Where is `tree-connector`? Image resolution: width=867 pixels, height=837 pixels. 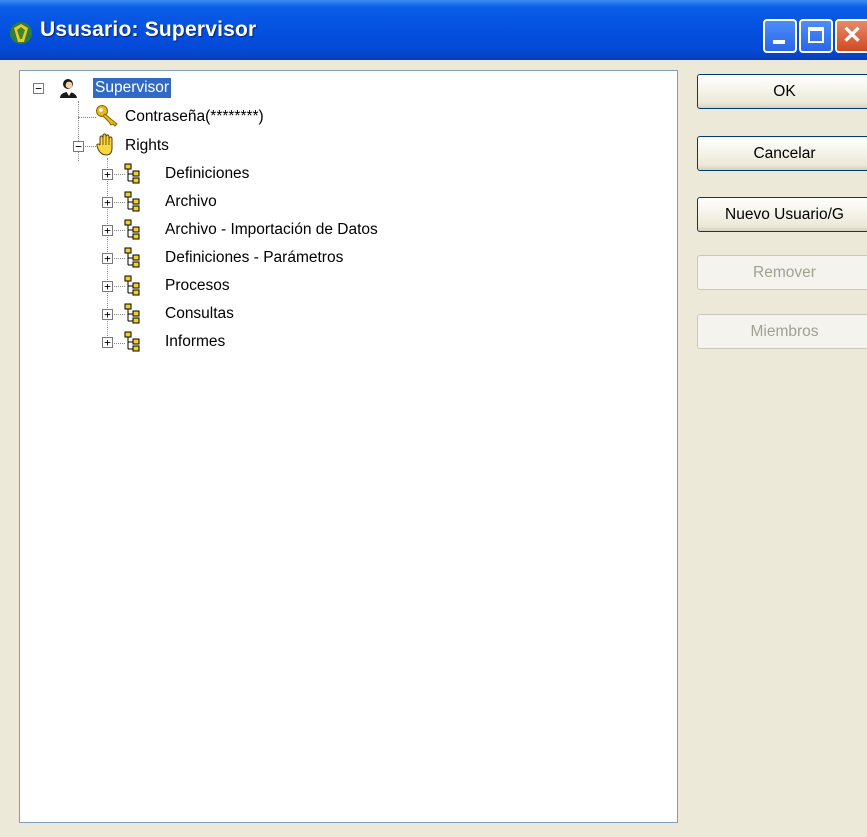
tree-connector is located at coordinates (87, 117).